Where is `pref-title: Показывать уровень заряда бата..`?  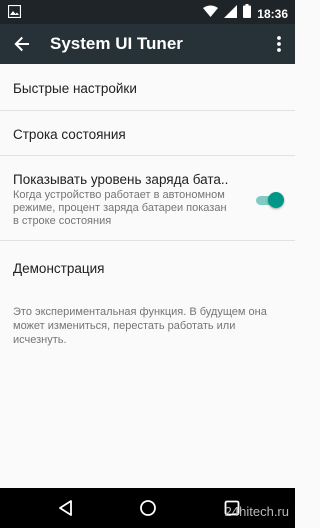 pref-title: Показывать уровень заряда бата.. is located at coordinates (121, 179).